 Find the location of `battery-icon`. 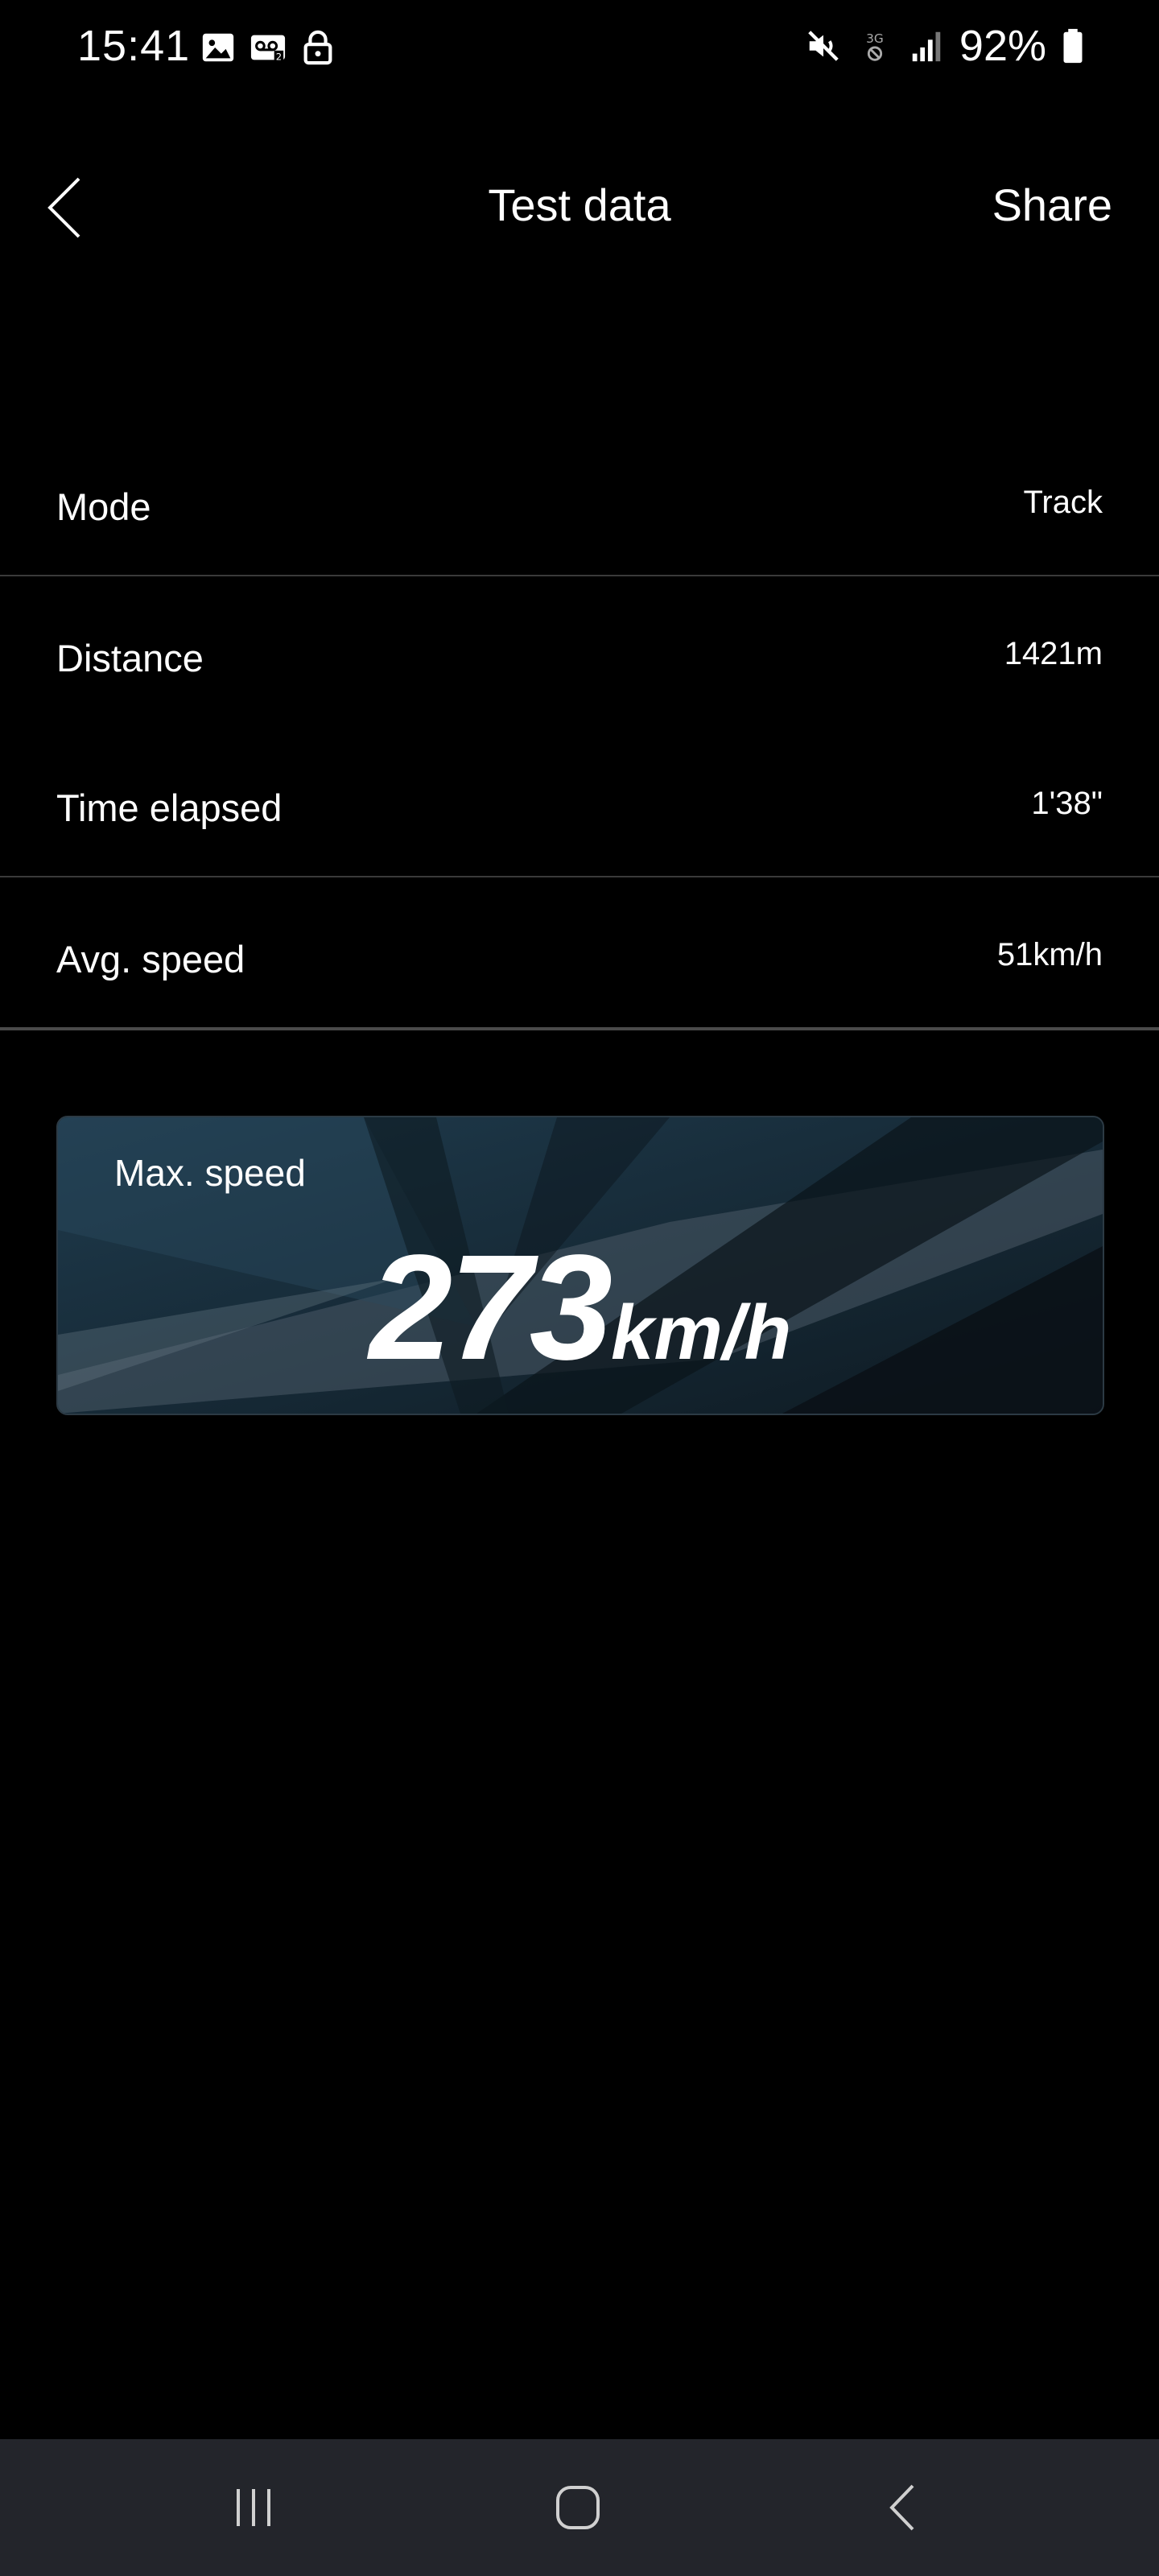

battery-icon is located at coordinates (1073, 46).